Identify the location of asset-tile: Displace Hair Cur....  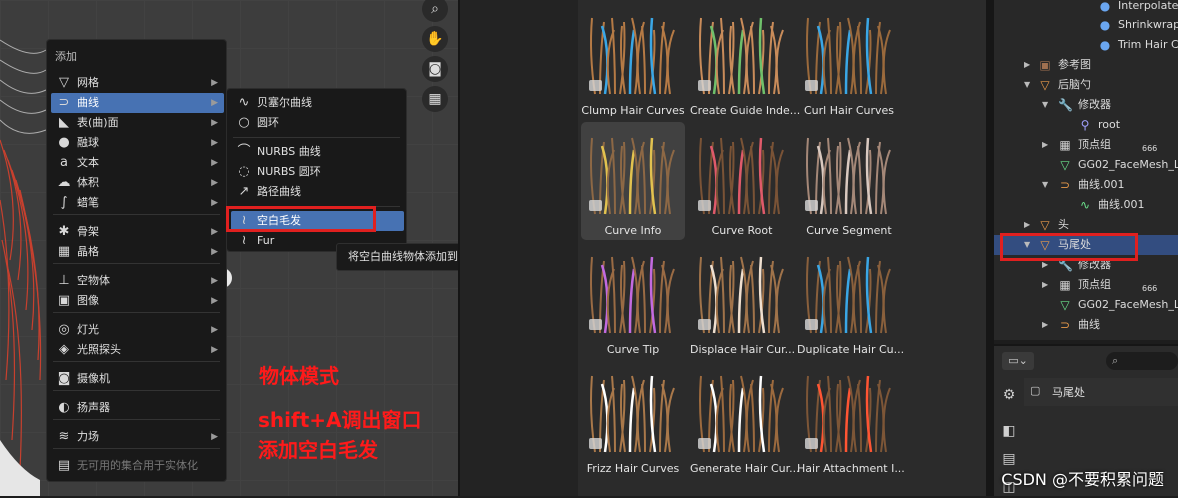
(742, 300).